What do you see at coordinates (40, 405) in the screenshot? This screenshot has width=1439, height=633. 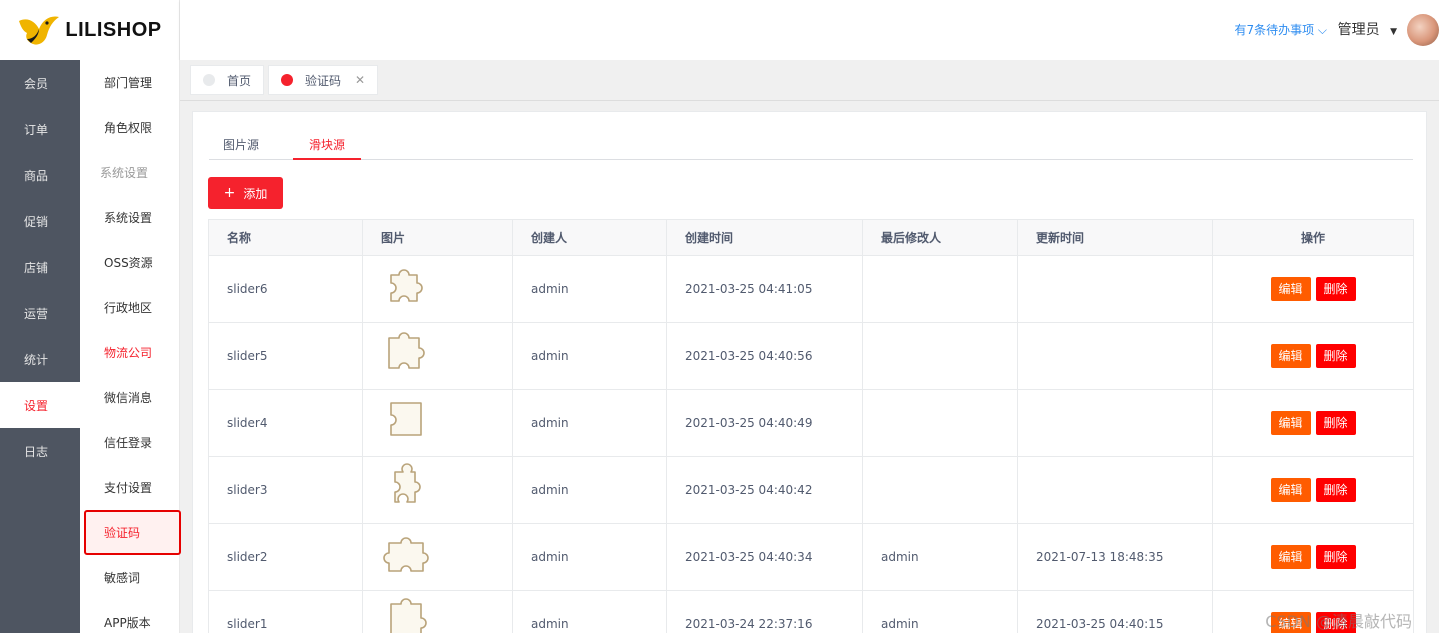 I see `primary-nav-item: 设置` at bounding box center [40, 405].